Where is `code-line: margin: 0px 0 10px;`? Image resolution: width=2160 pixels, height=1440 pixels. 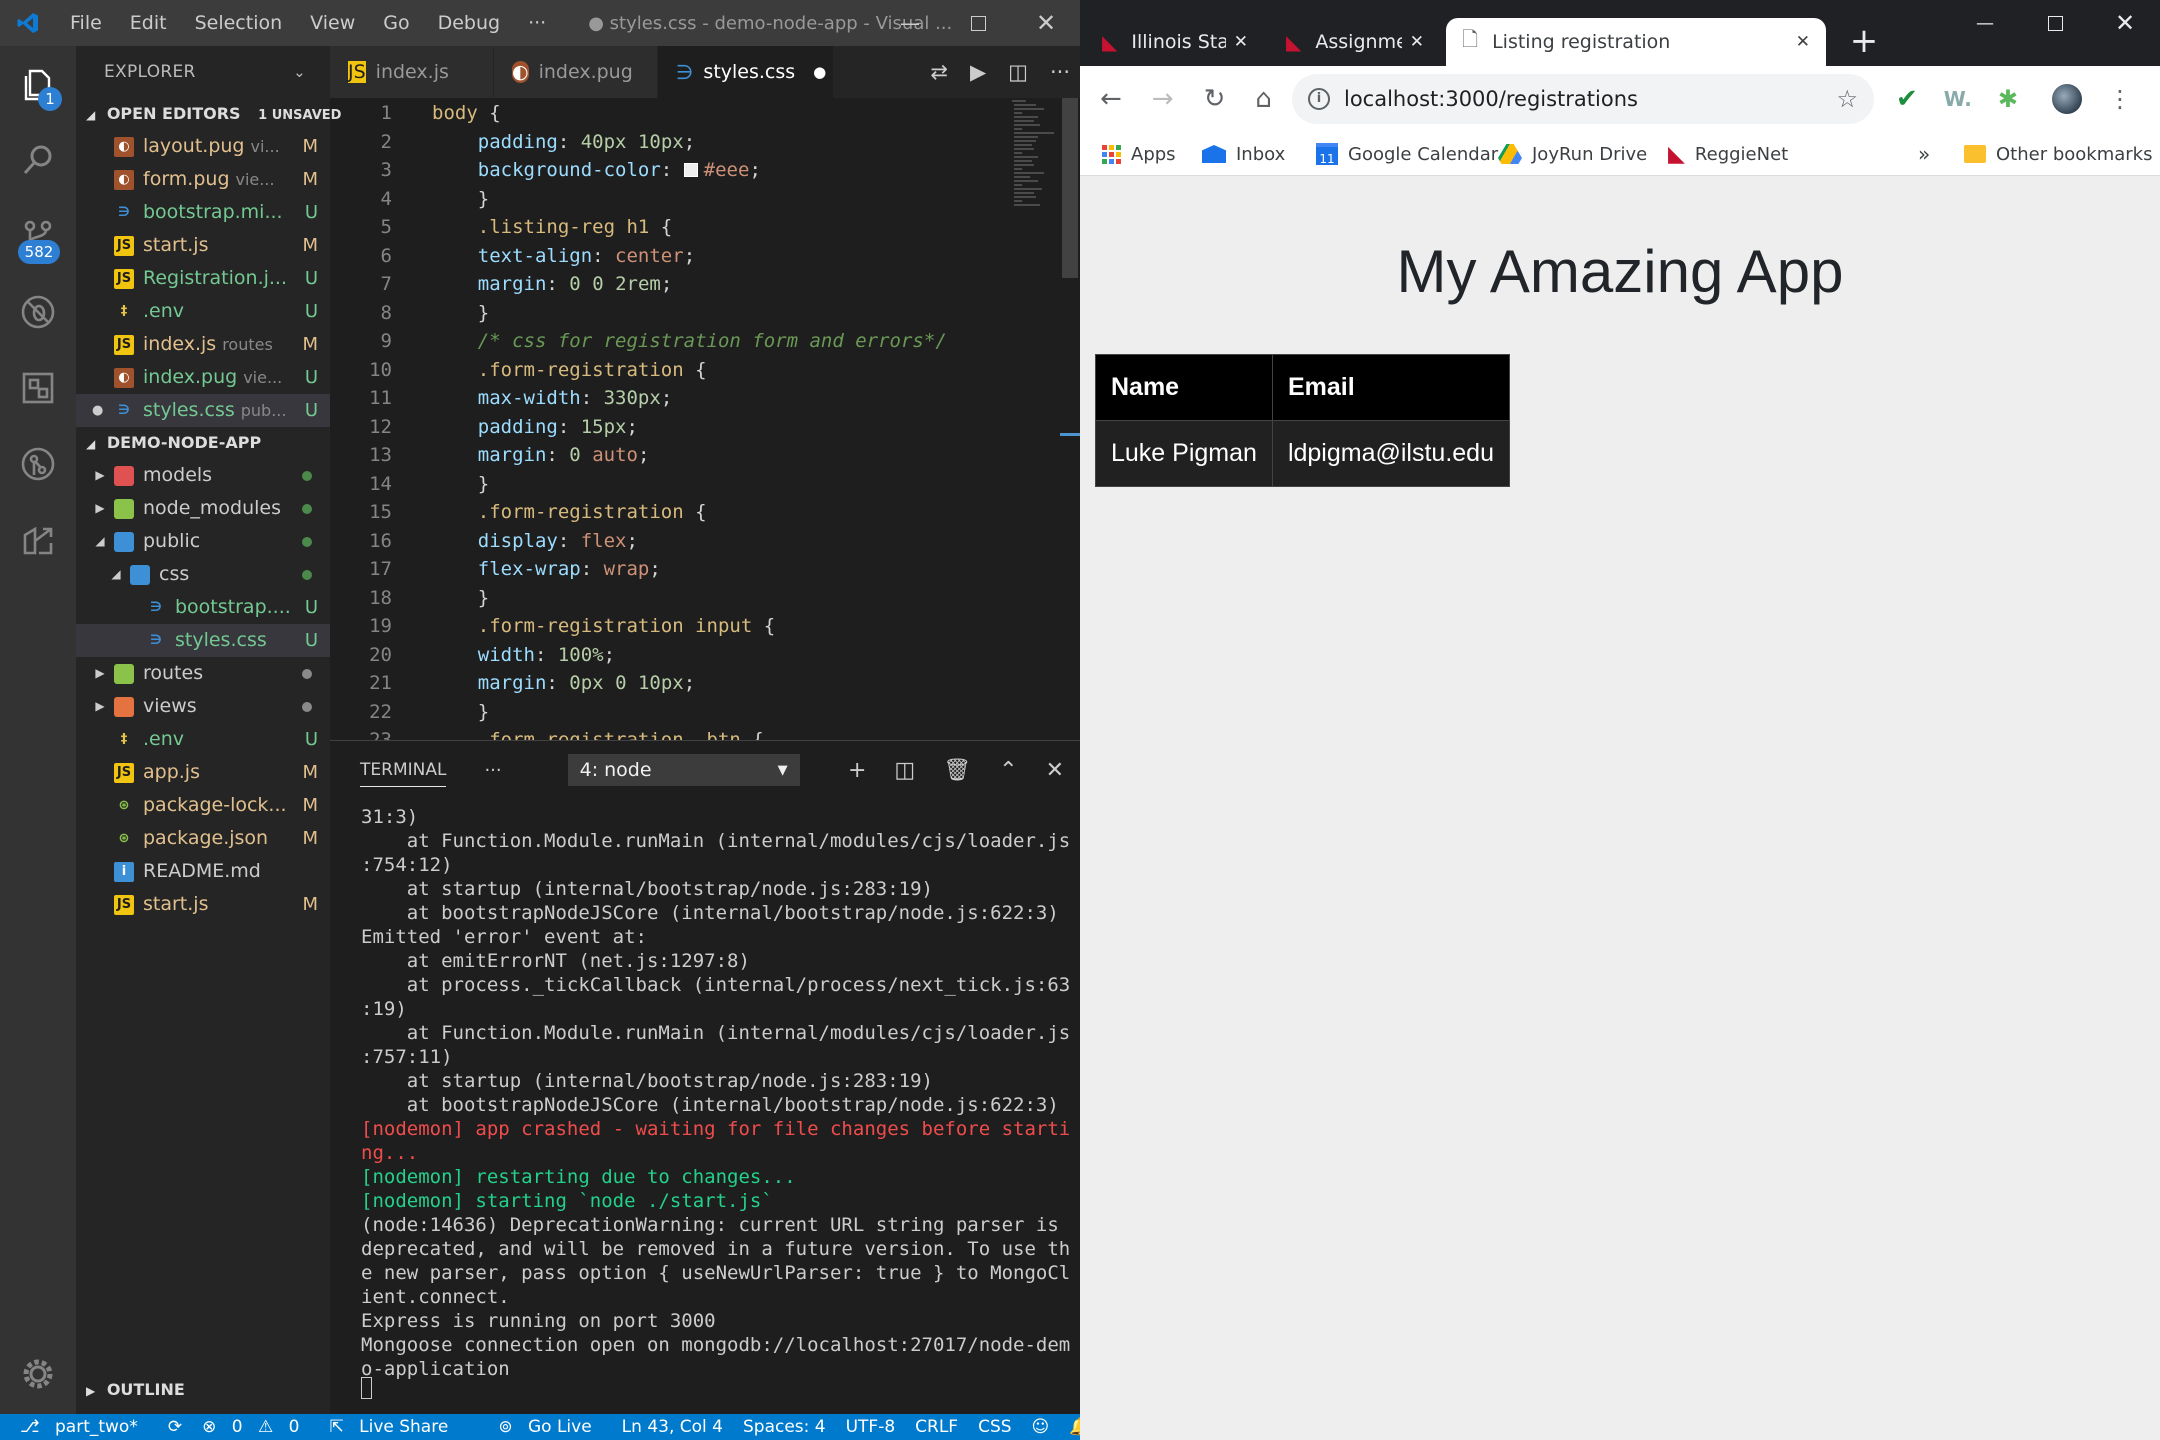
code-line: margin: 0px 0 10px; is located at coordinates (563, 683).